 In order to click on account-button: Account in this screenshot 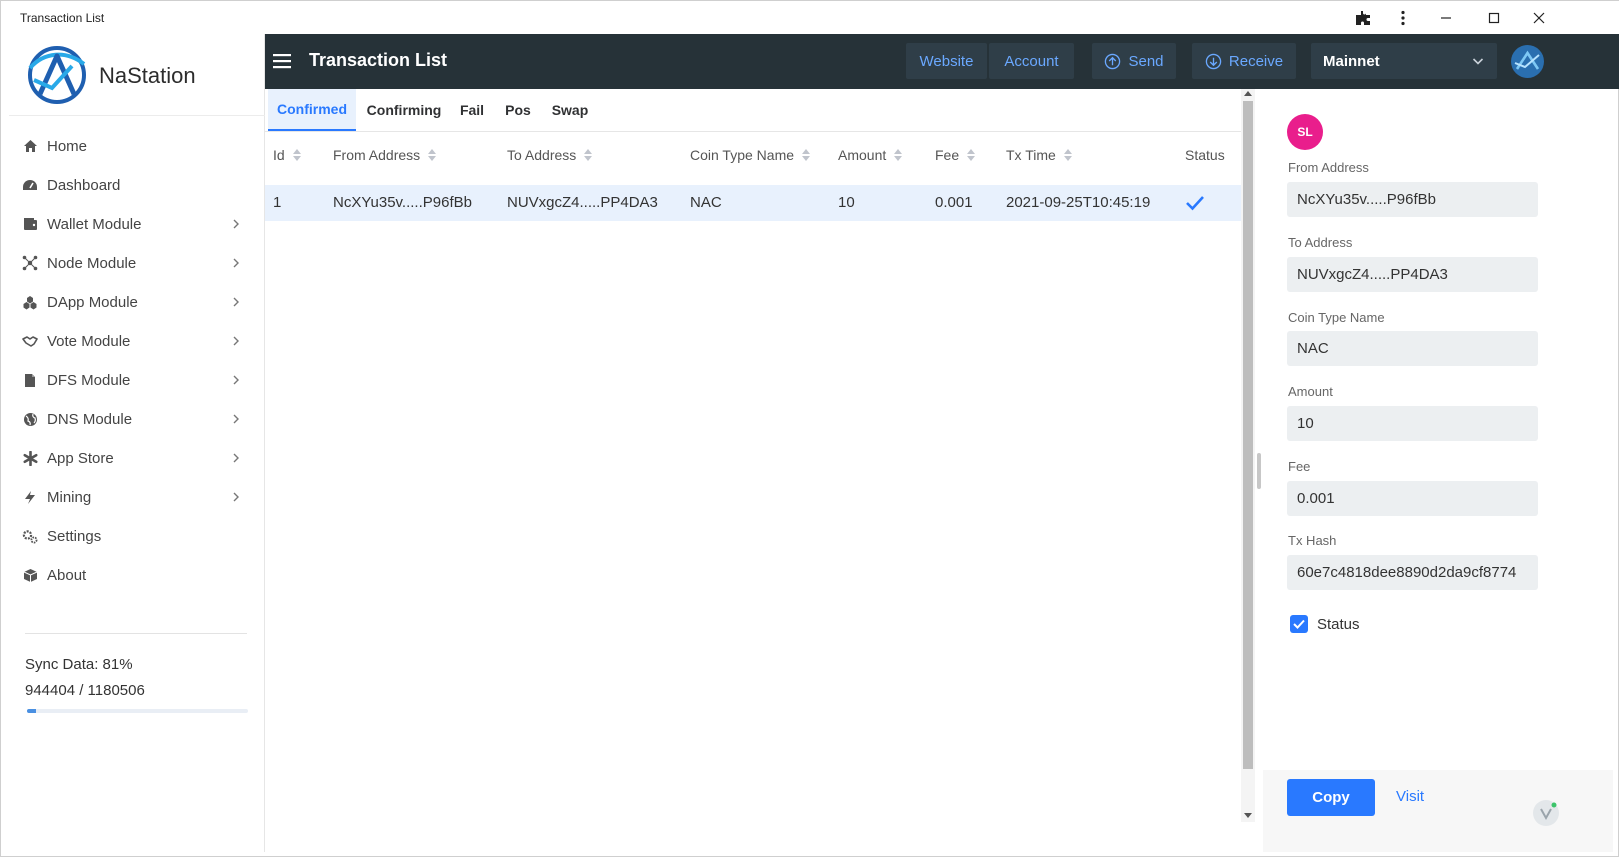, I will do `click(1031, 61)`.